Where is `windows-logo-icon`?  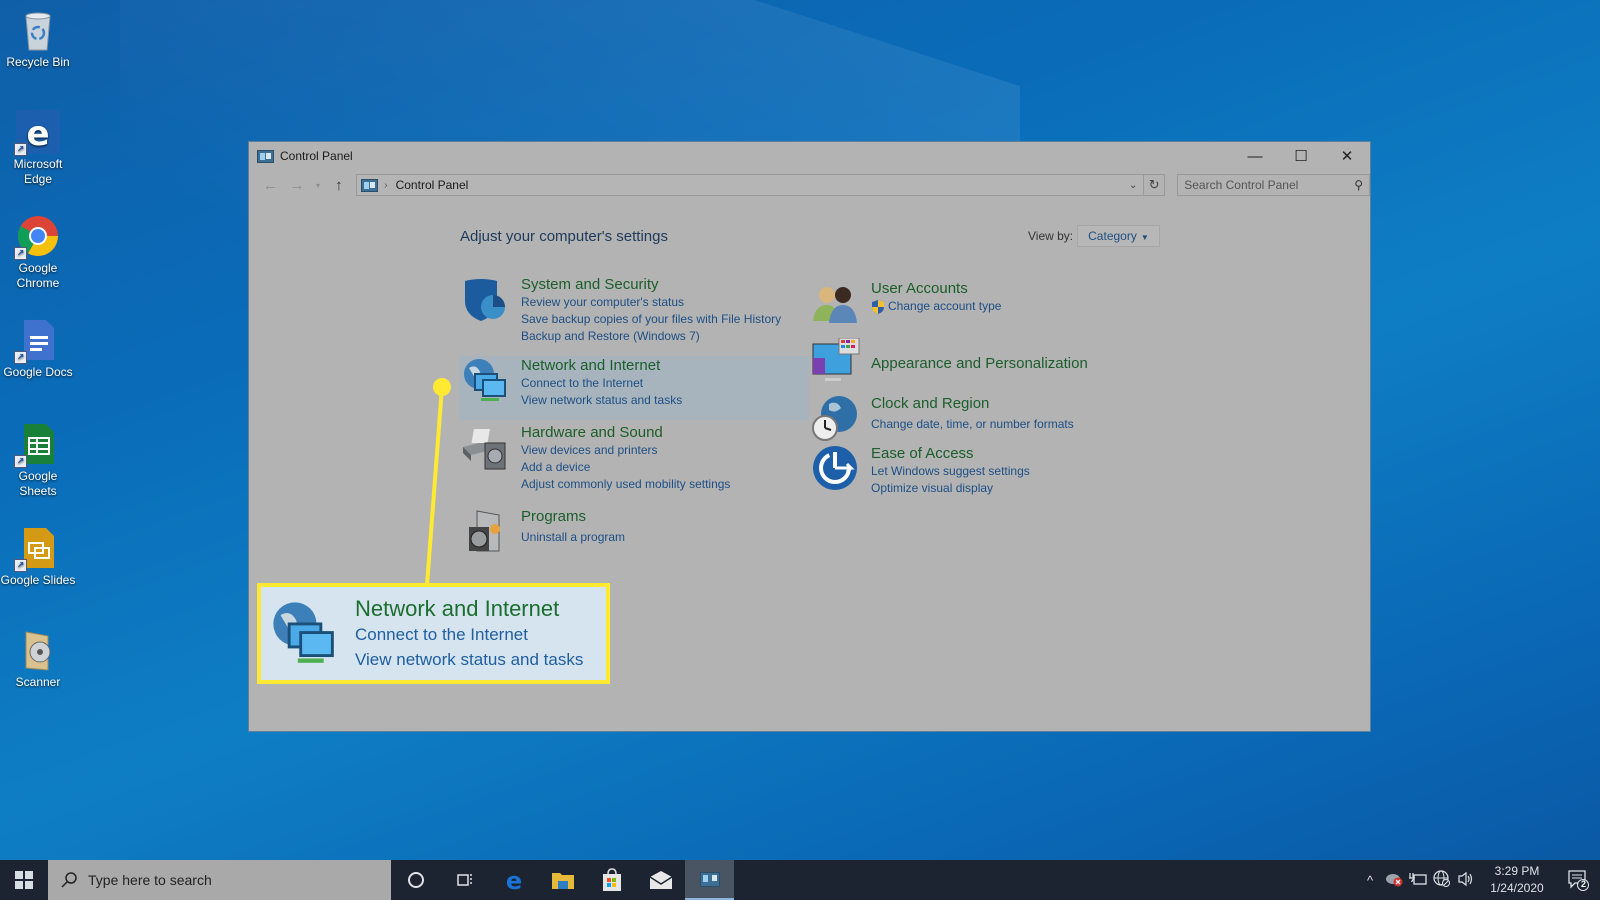
windows-logo-icon is located at coordinates (24, 880).